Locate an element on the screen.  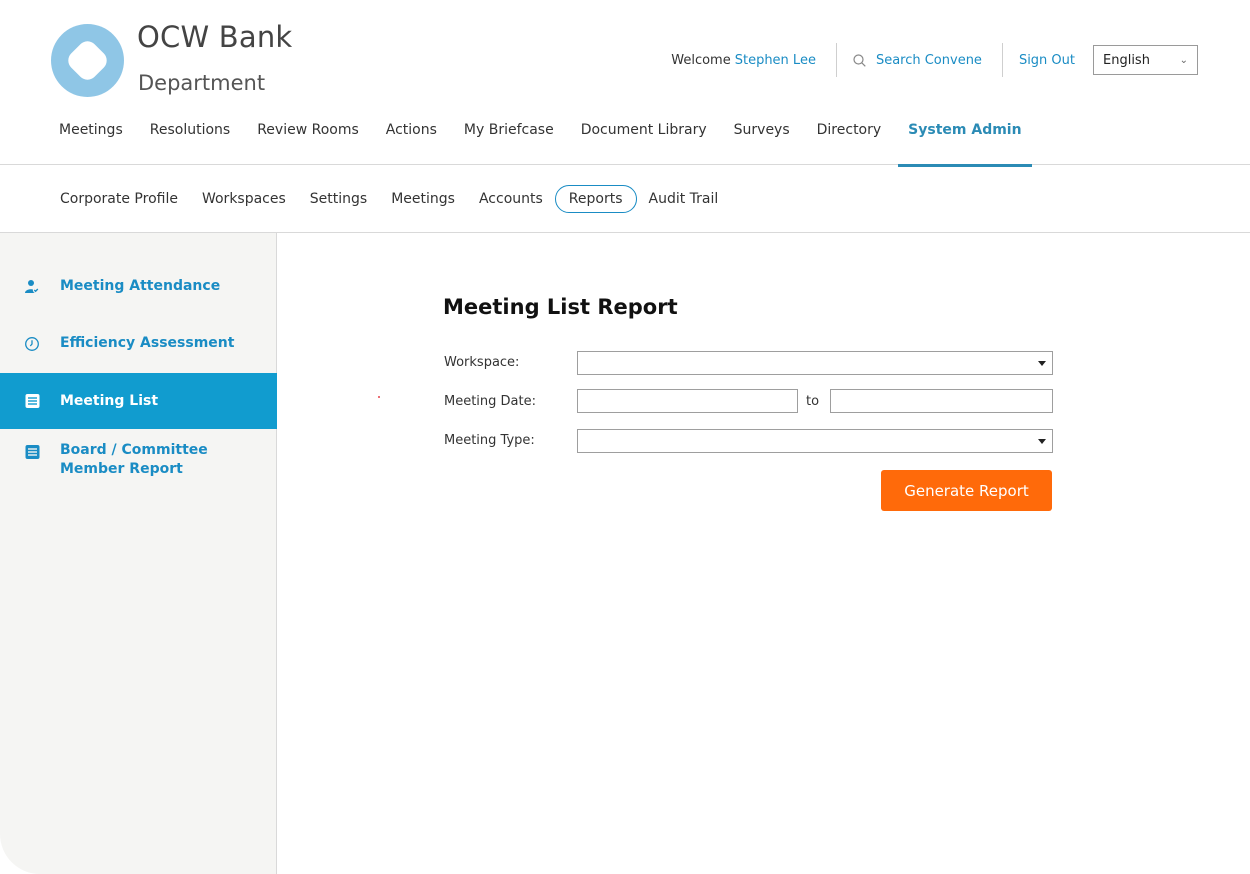
subnav-accounts: Accounts is located at coordinates (511, 199).